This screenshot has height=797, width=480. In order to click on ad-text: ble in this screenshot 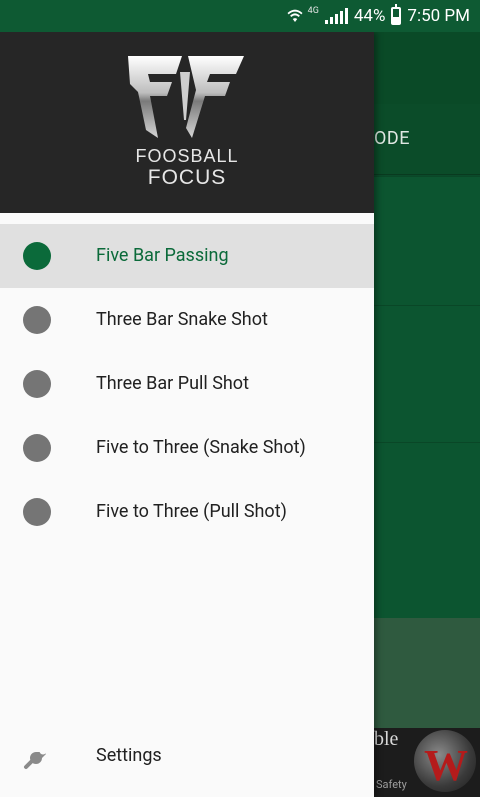, I will do `click(386, 739)`.